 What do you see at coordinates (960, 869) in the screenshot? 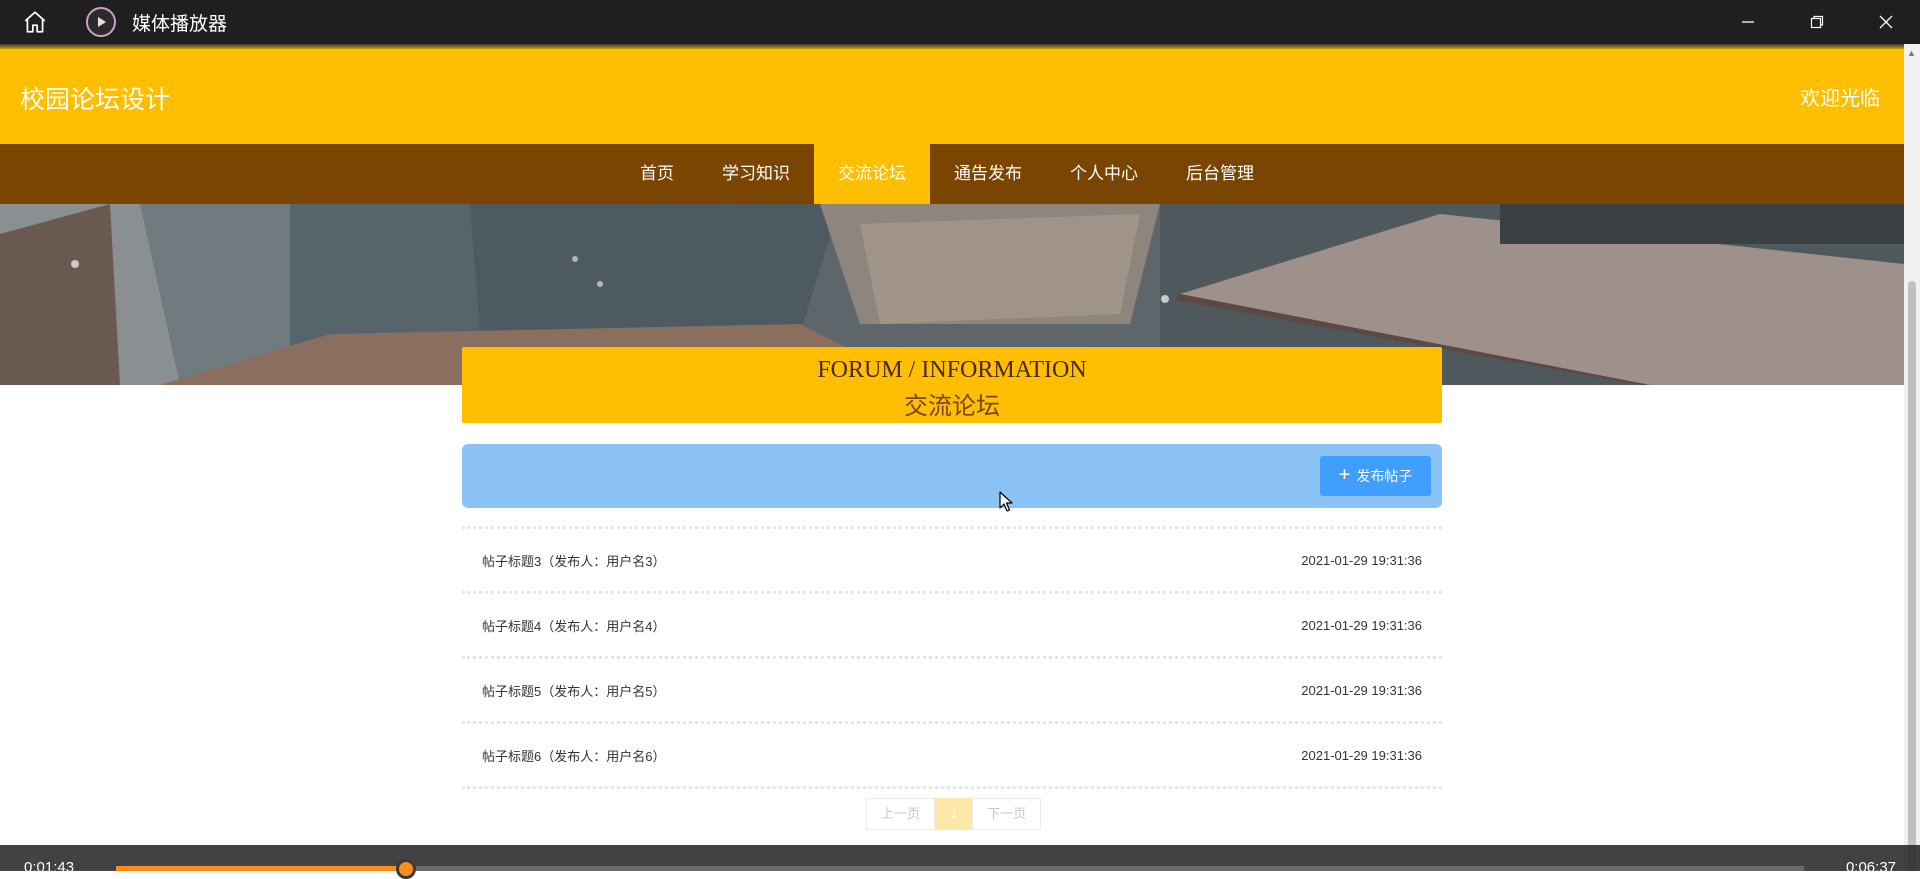
I see `seek-bar` at bounding box center [960, 869].